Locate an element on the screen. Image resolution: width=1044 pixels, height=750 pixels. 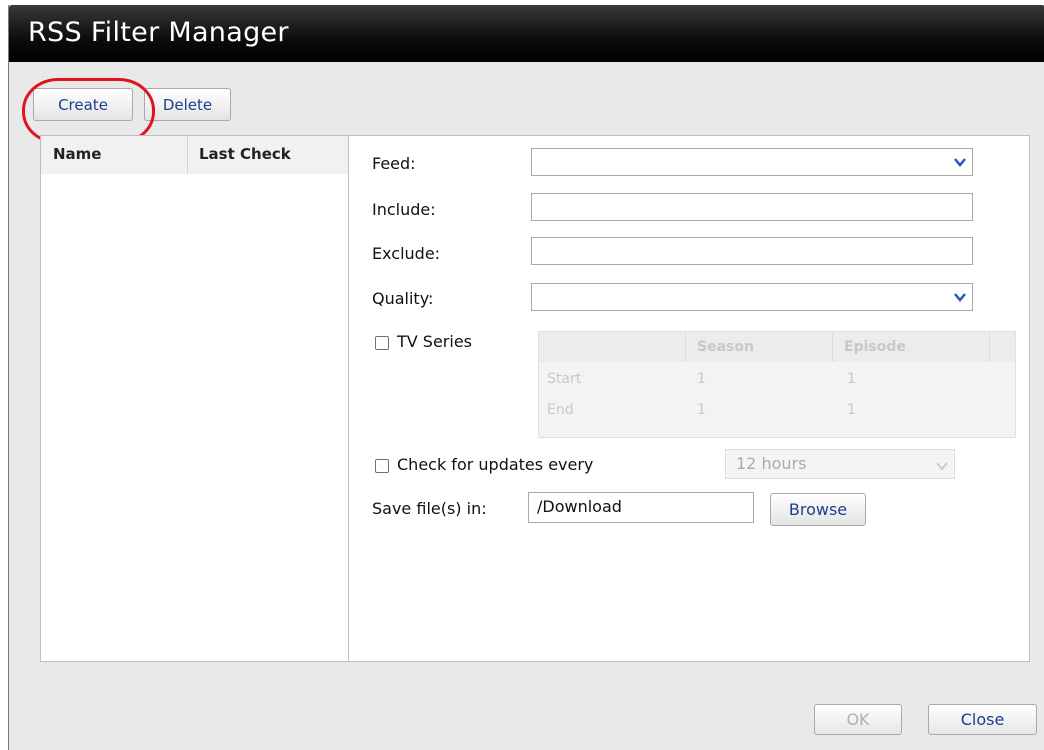
exclude-input is located at coordinates (752, 251).